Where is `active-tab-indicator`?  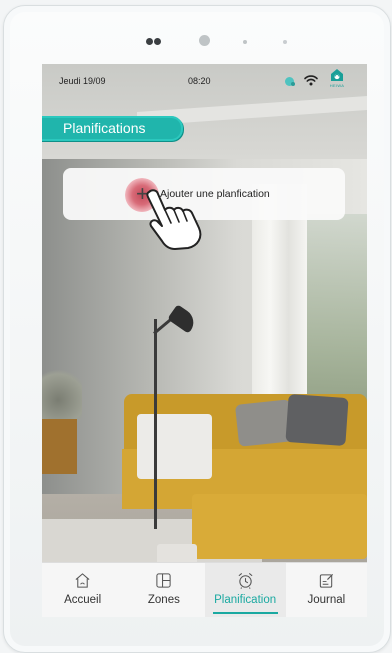
active-tab-indicator is located at coordinates (245, 613).